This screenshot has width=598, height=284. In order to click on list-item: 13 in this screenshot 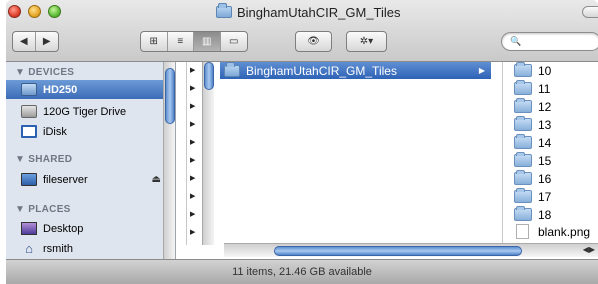, I will do `click(532, 124)`.